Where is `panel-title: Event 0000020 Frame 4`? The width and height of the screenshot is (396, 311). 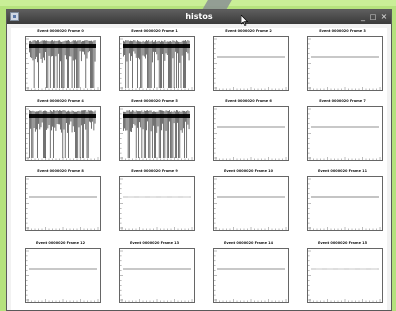
panel-title: Event 0000020 Frame 4 is located at coordinates (60, 101).